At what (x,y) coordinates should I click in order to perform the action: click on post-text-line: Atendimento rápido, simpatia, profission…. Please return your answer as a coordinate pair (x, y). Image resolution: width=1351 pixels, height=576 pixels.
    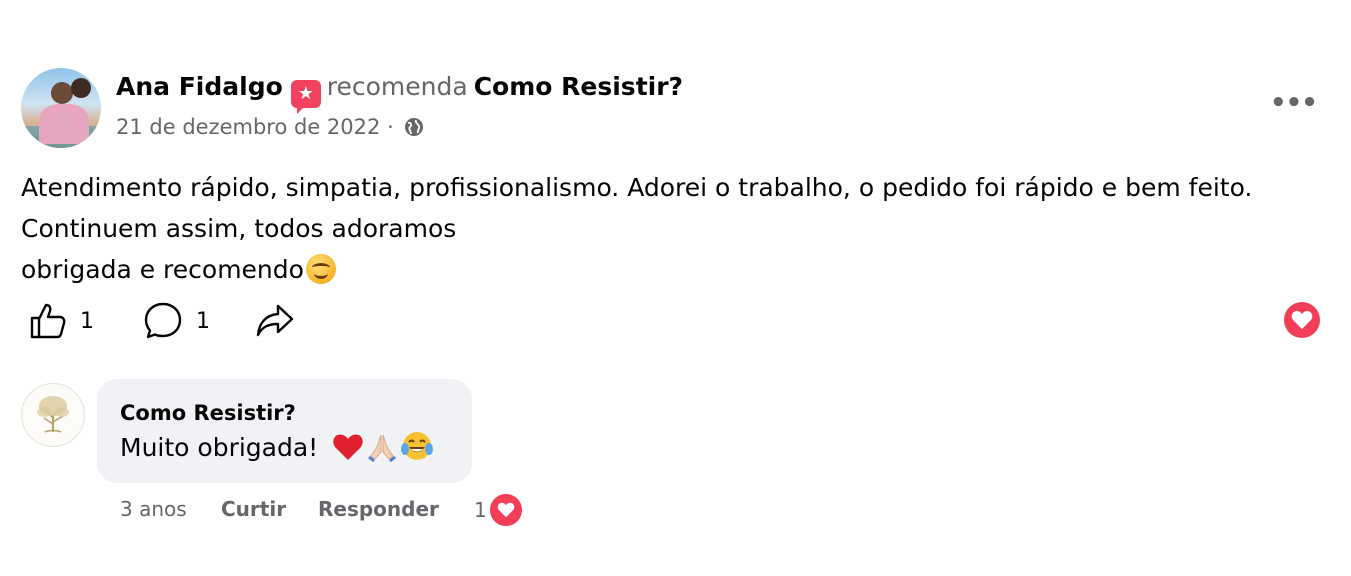
    Looking at the image, I should click on (637, 187).